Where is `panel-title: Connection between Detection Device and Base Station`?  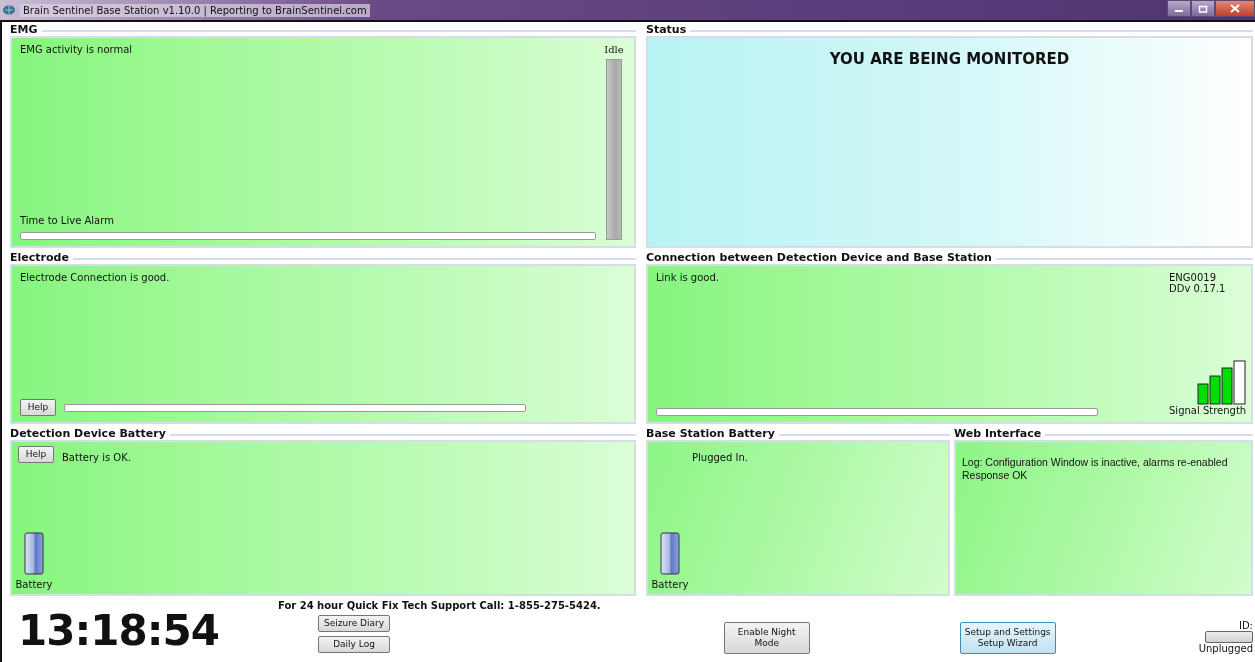
panel-title: Connection between Detection Device and Base Station is located at coordinates (819, 257).